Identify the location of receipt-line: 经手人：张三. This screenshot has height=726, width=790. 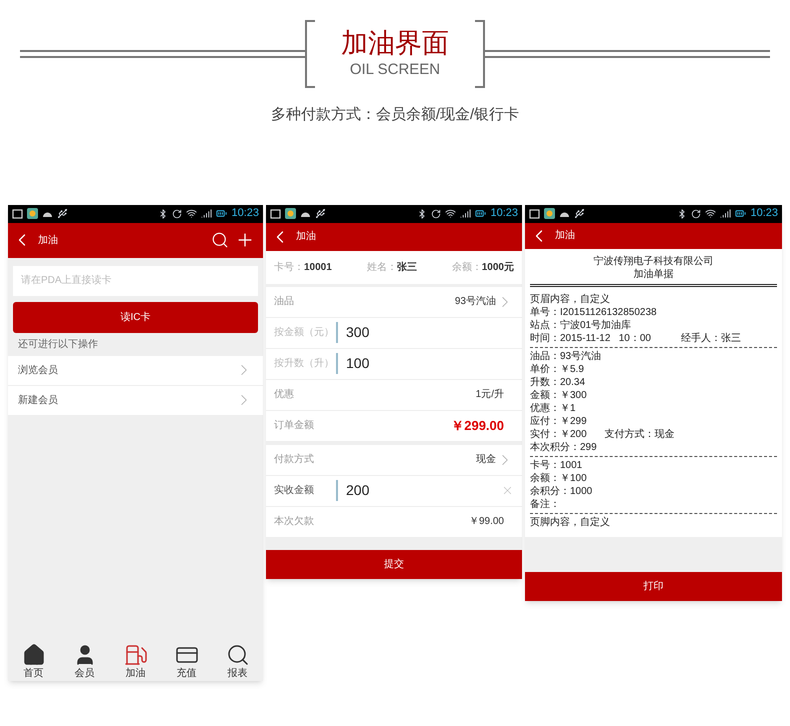
(711, 338).